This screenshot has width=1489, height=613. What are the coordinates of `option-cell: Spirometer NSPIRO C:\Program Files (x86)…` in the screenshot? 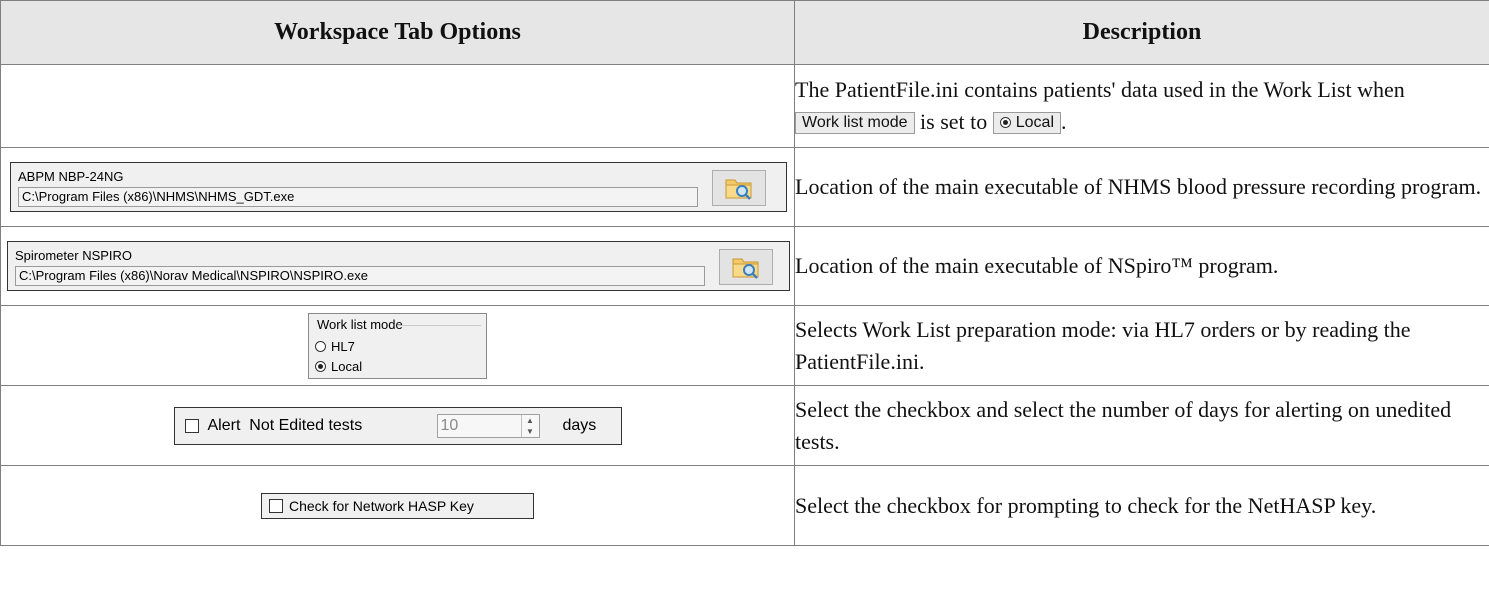 It's located at (397, 266).